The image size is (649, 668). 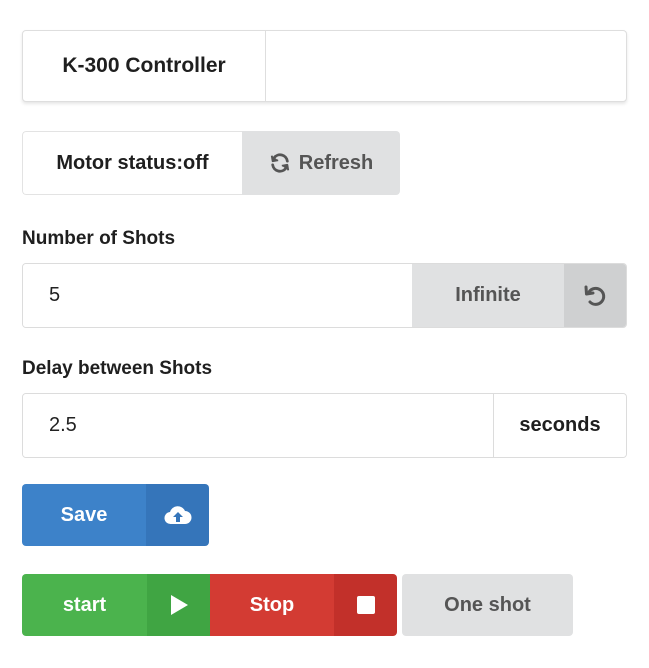 I want to click on infinite-button: Infinite, so click(x=488, y=295).